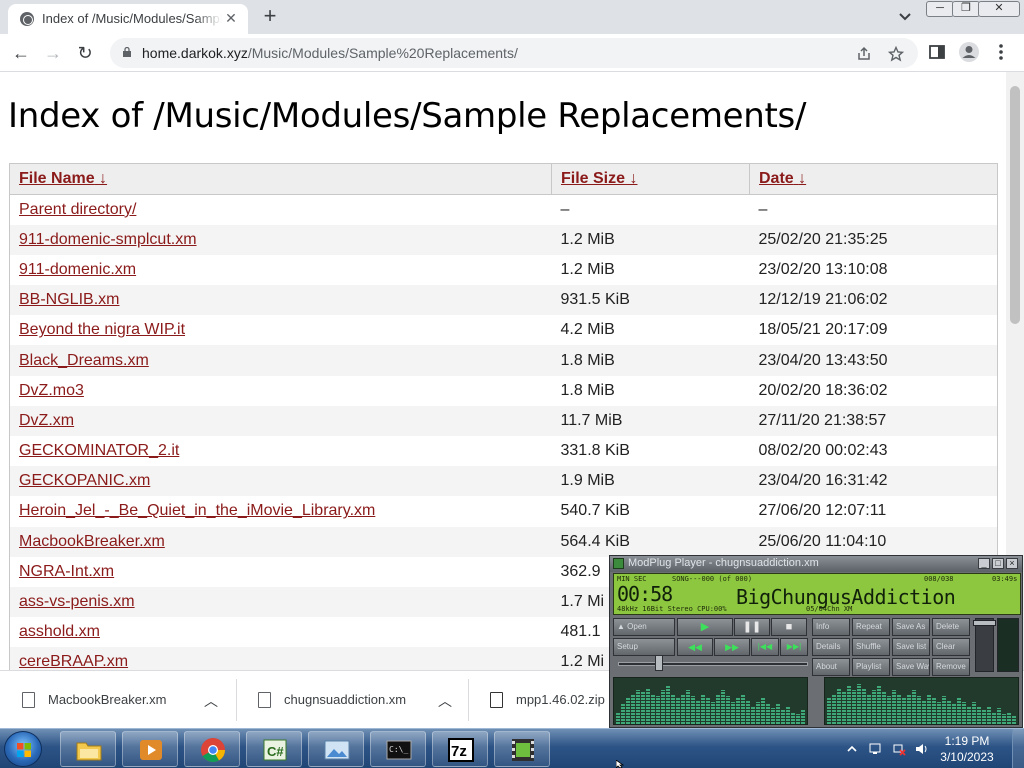  Describe the element at coordinates (732, 647) in the screenshot. I see `fast-forward-button: ▶▶` at that location.